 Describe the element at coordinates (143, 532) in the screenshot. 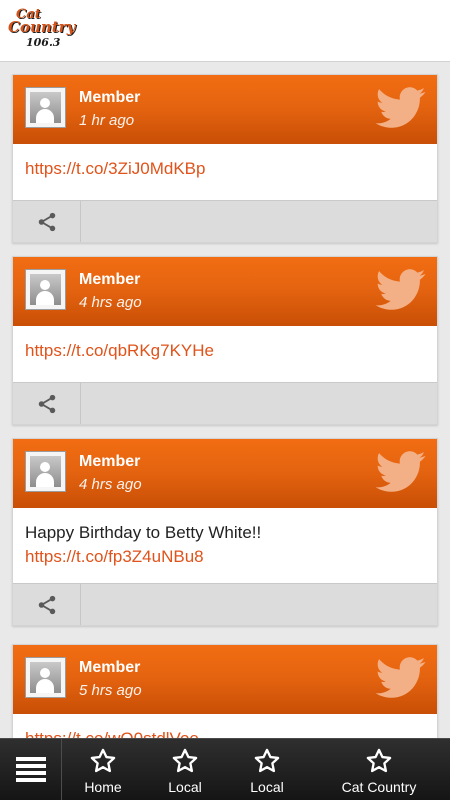

I see `tweet-text: Happy Birthday to Betty White!!` at that location.